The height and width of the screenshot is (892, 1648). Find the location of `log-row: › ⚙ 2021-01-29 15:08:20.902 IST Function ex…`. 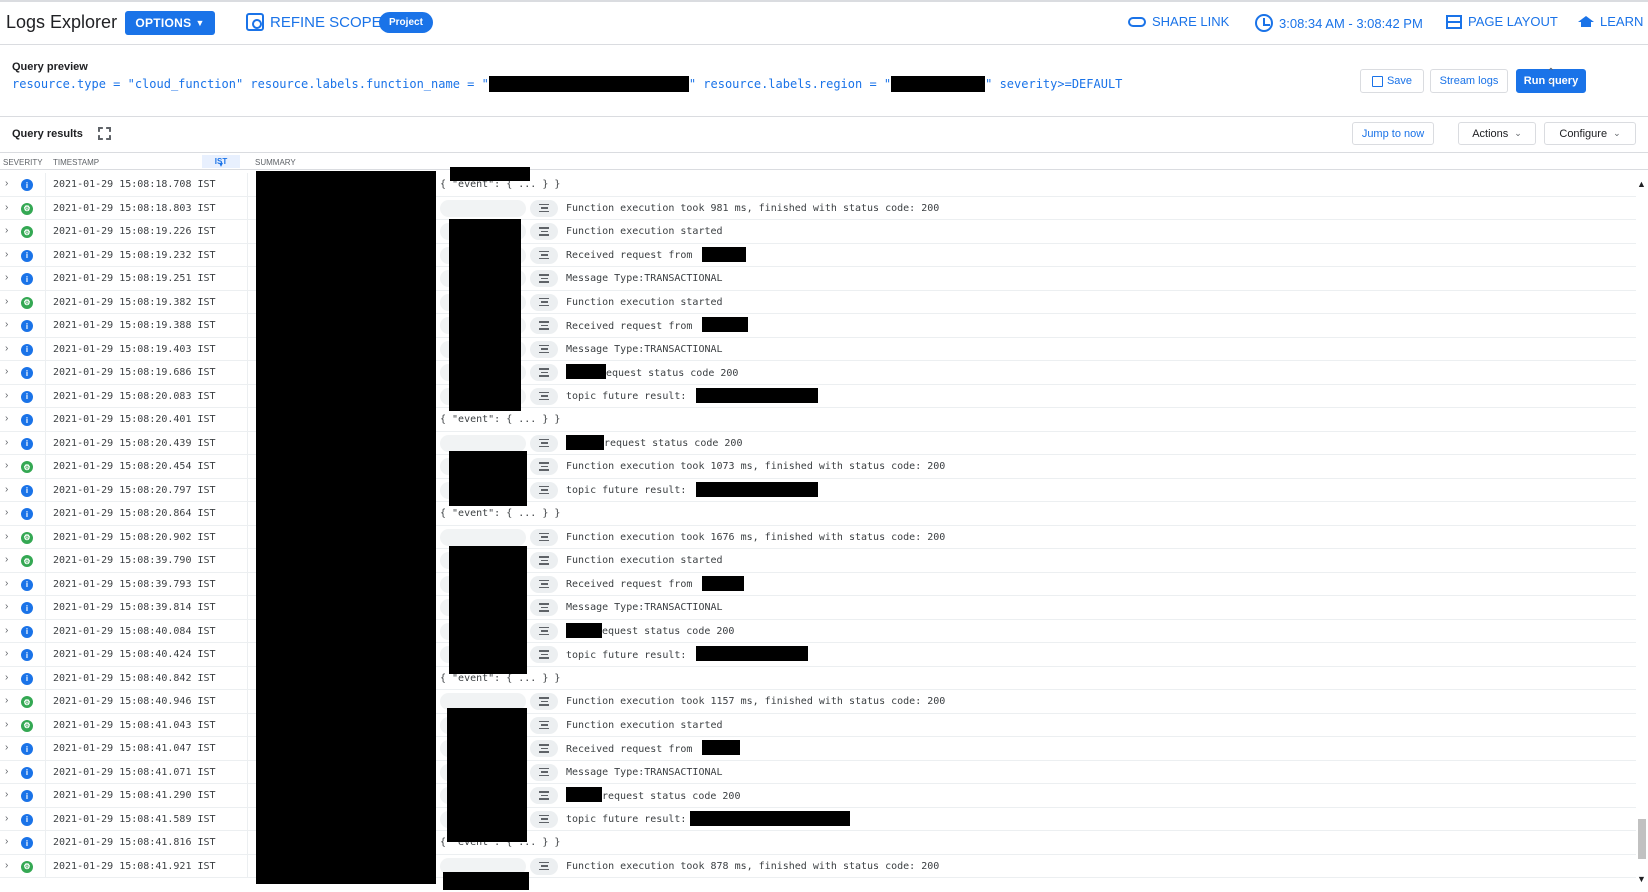

log-row: › ⚙ 2021-01-29 15:08:20.902 IST Function ex… is located at coordinates (818, 537).